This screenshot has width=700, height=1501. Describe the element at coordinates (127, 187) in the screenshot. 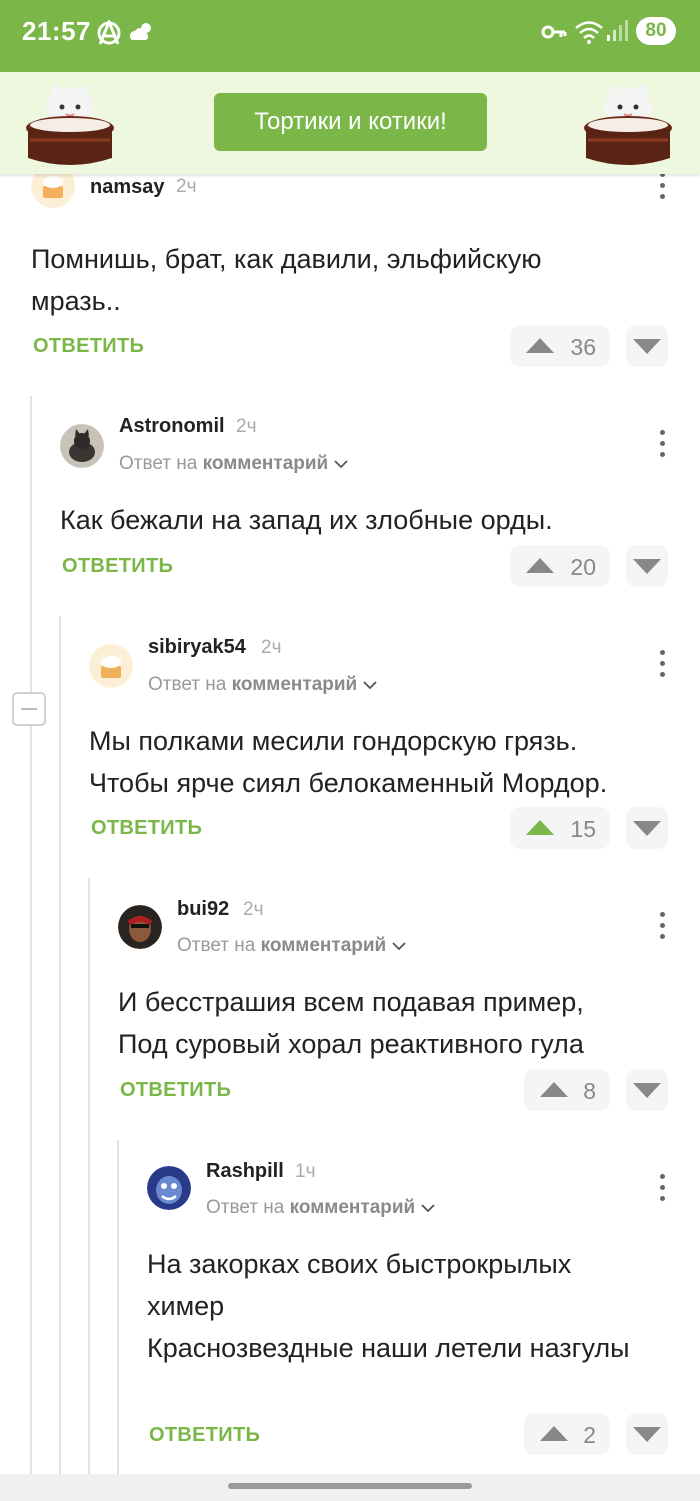

I see `comment-author: namsay` at that location.